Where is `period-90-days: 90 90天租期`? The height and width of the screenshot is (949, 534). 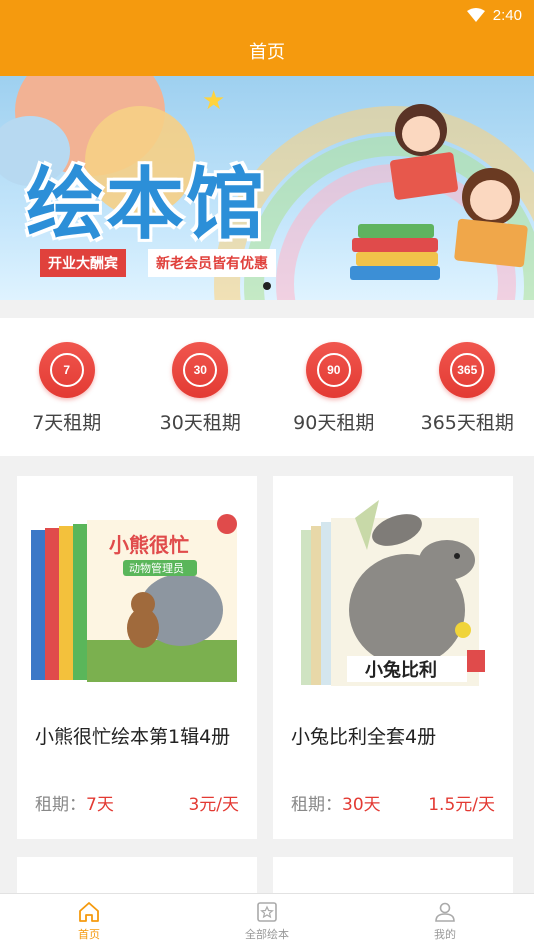
period-90-days: 90 90天租期 is located at coordinates (334, 387).